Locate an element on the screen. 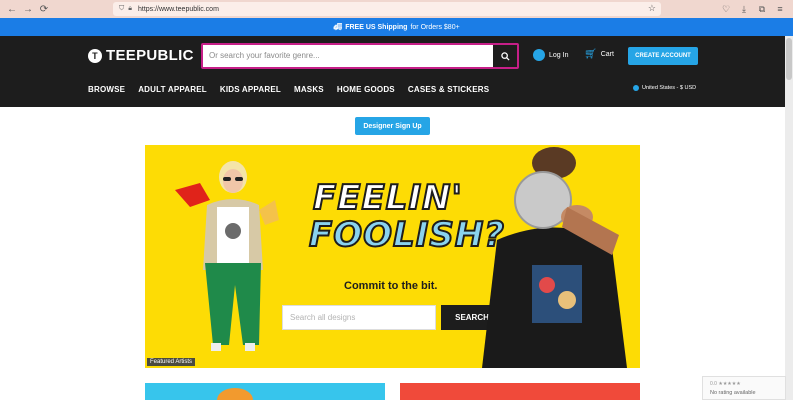  promo-bold: FREE US Shipping is located at coordinates (376, 27).